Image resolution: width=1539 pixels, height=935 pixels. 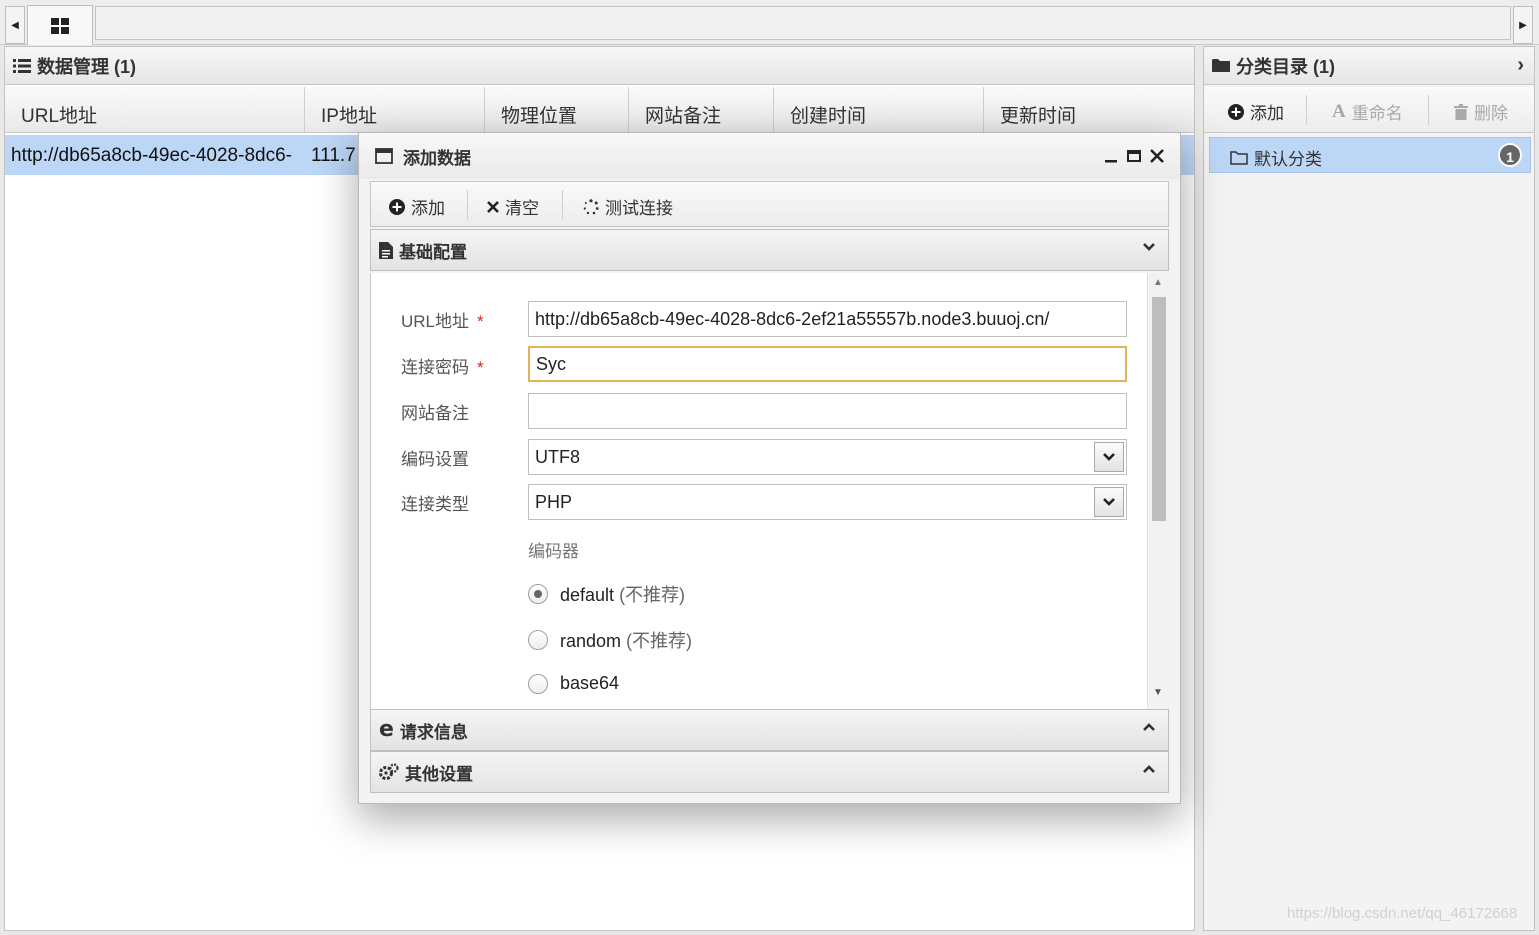 I want to click on tab-strip, so click(x=803, y=23).